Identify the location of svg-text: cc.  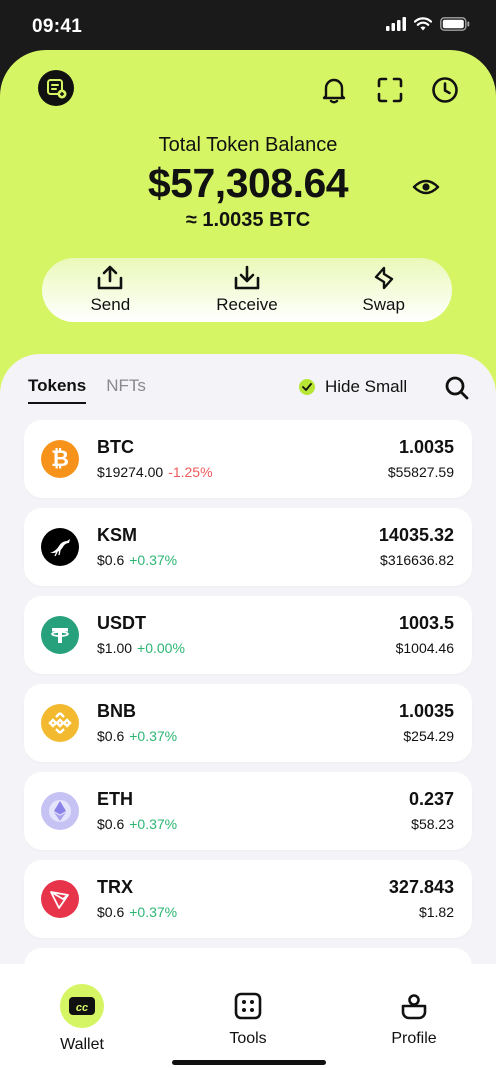
(82, 1008).